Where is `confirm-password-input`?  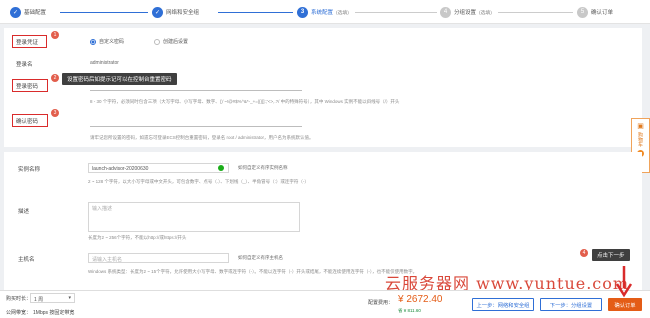 confirm-password-input is located at coordinates (196, 126).